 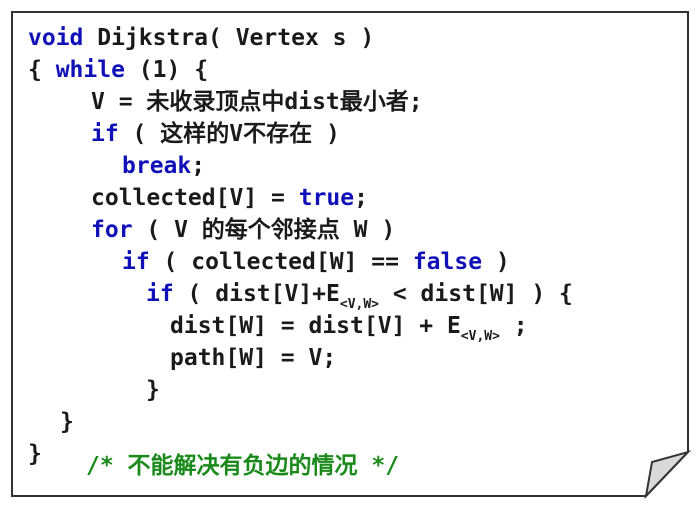 I want to click on code-line-8: if ( collected[W] == false ), so click(x=316, y=262).